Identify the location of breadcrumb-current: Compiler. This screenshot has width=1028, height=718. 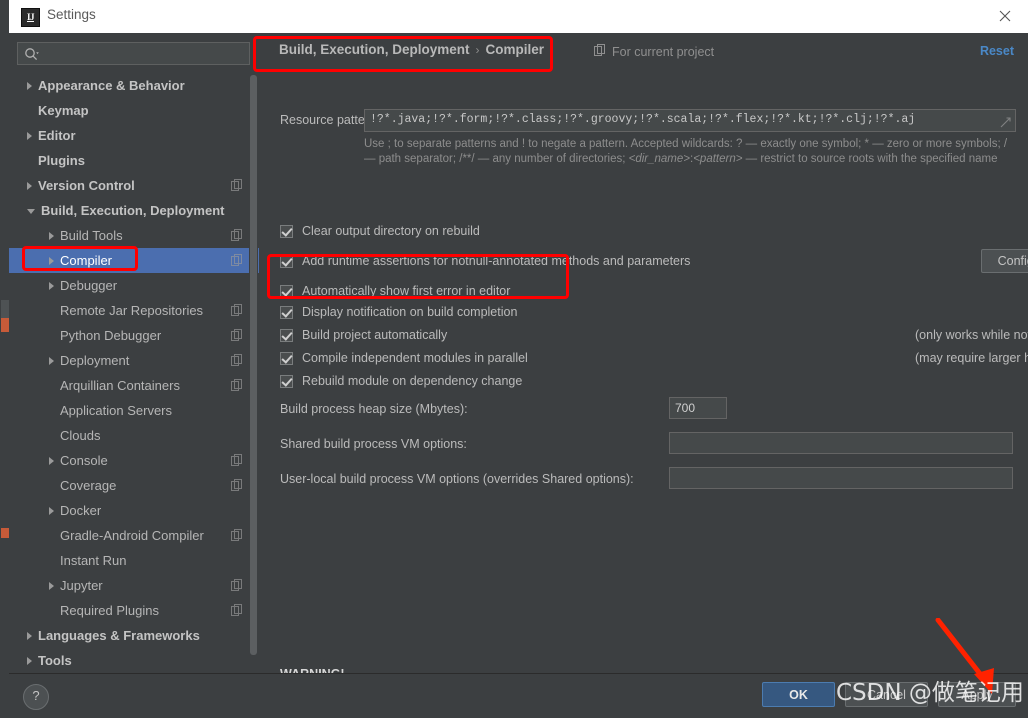
(515, 49).